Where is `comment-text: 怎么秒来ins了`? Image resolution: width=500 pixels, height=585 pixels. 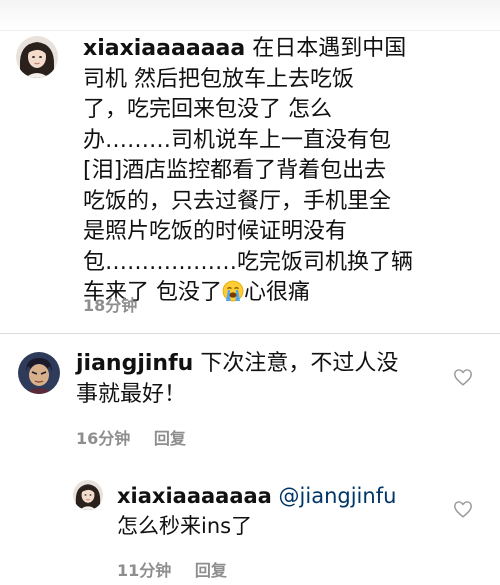 comment-text: 怎么秒来ins了 is located at coordinates (185, 526).